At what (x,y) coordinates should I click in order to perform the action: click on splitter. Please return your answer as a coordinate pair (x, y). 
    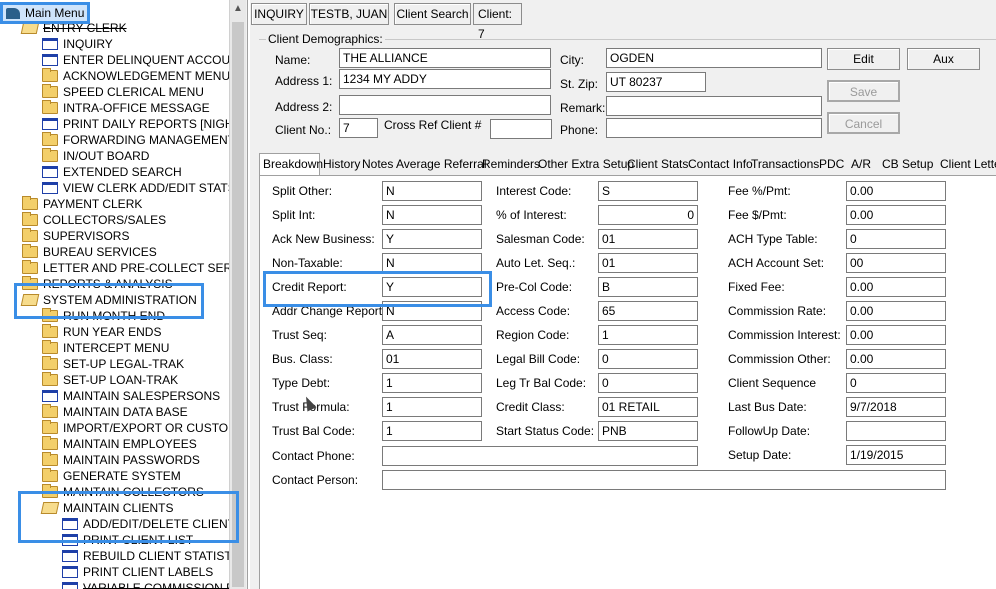
    Looking at the image, I should click on (248, 294).